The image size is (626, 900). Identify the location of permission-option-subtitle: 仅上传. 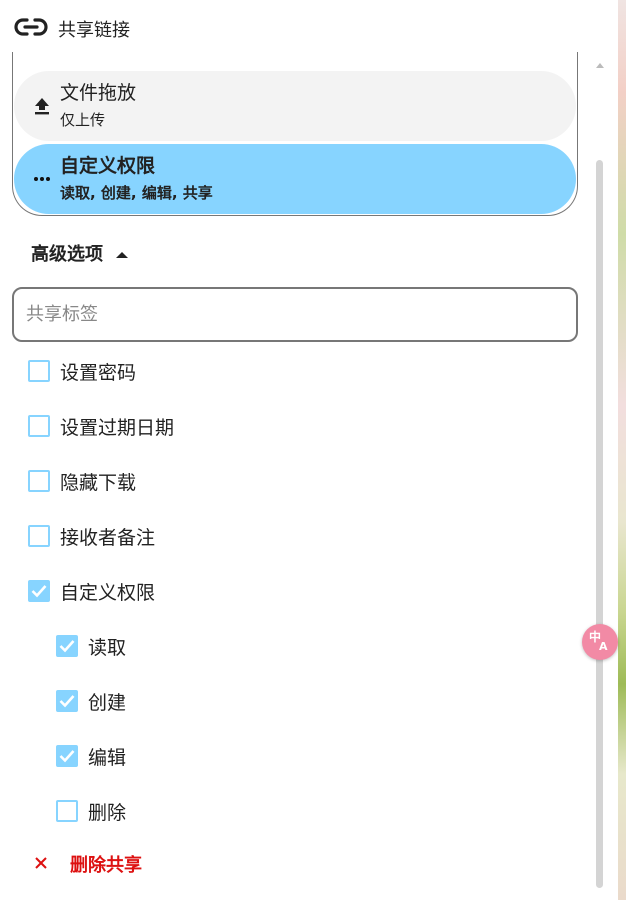
(83, 120).